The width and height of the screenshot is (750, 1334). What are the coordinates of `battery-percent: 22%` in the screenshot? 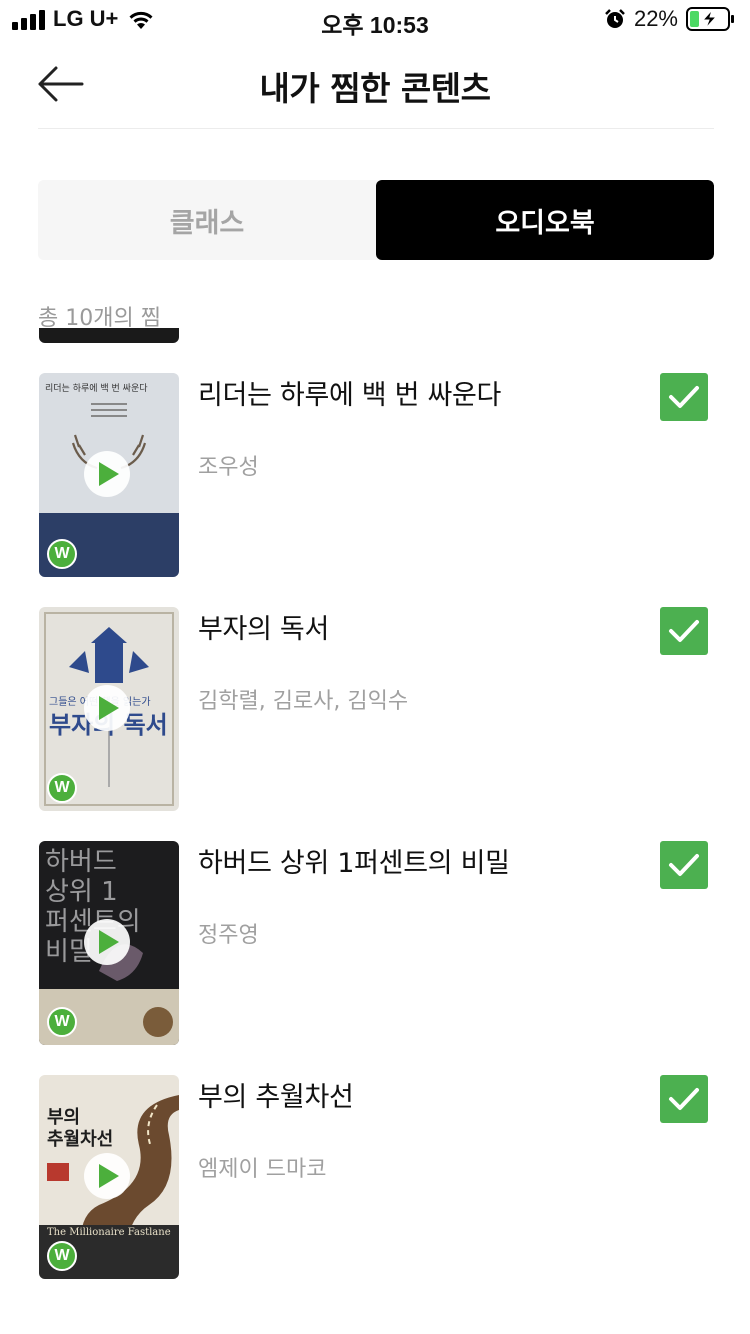 It's located at (655, 18).